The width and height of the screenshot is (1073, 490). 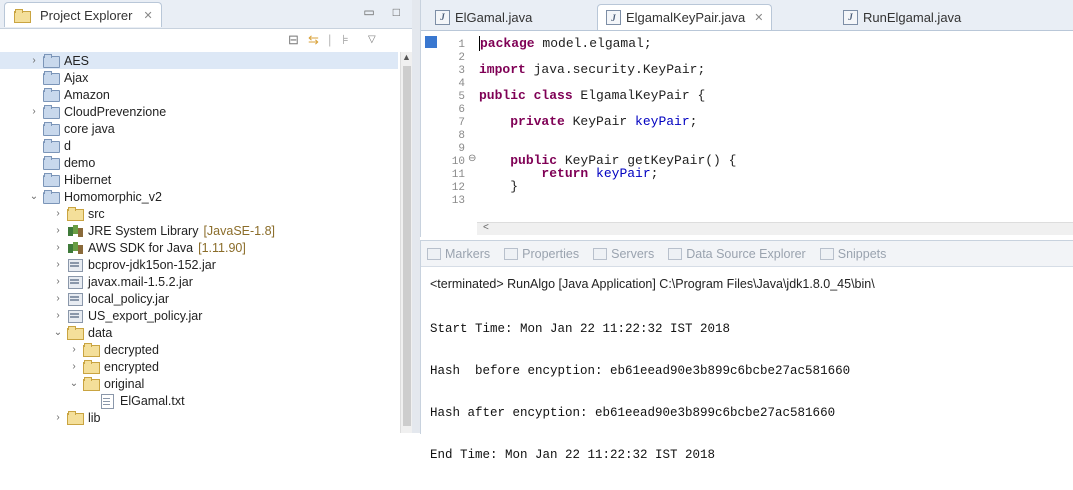 I want to click on tree-item-label: javax.mail-1.5.2.jar, so click(x=140, y=281).